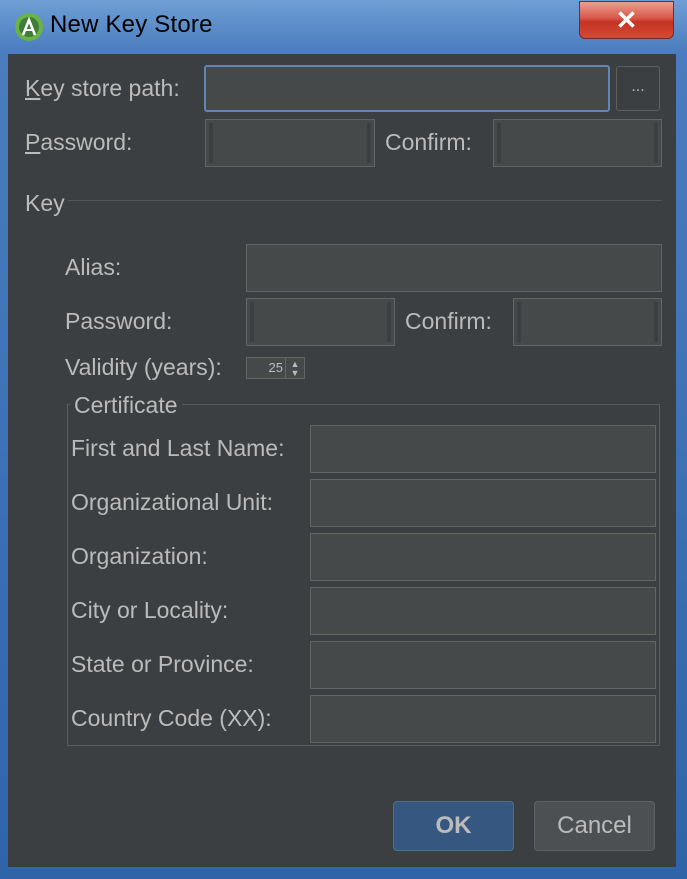  I want to click on first-last-name-input, so click(483, 449).